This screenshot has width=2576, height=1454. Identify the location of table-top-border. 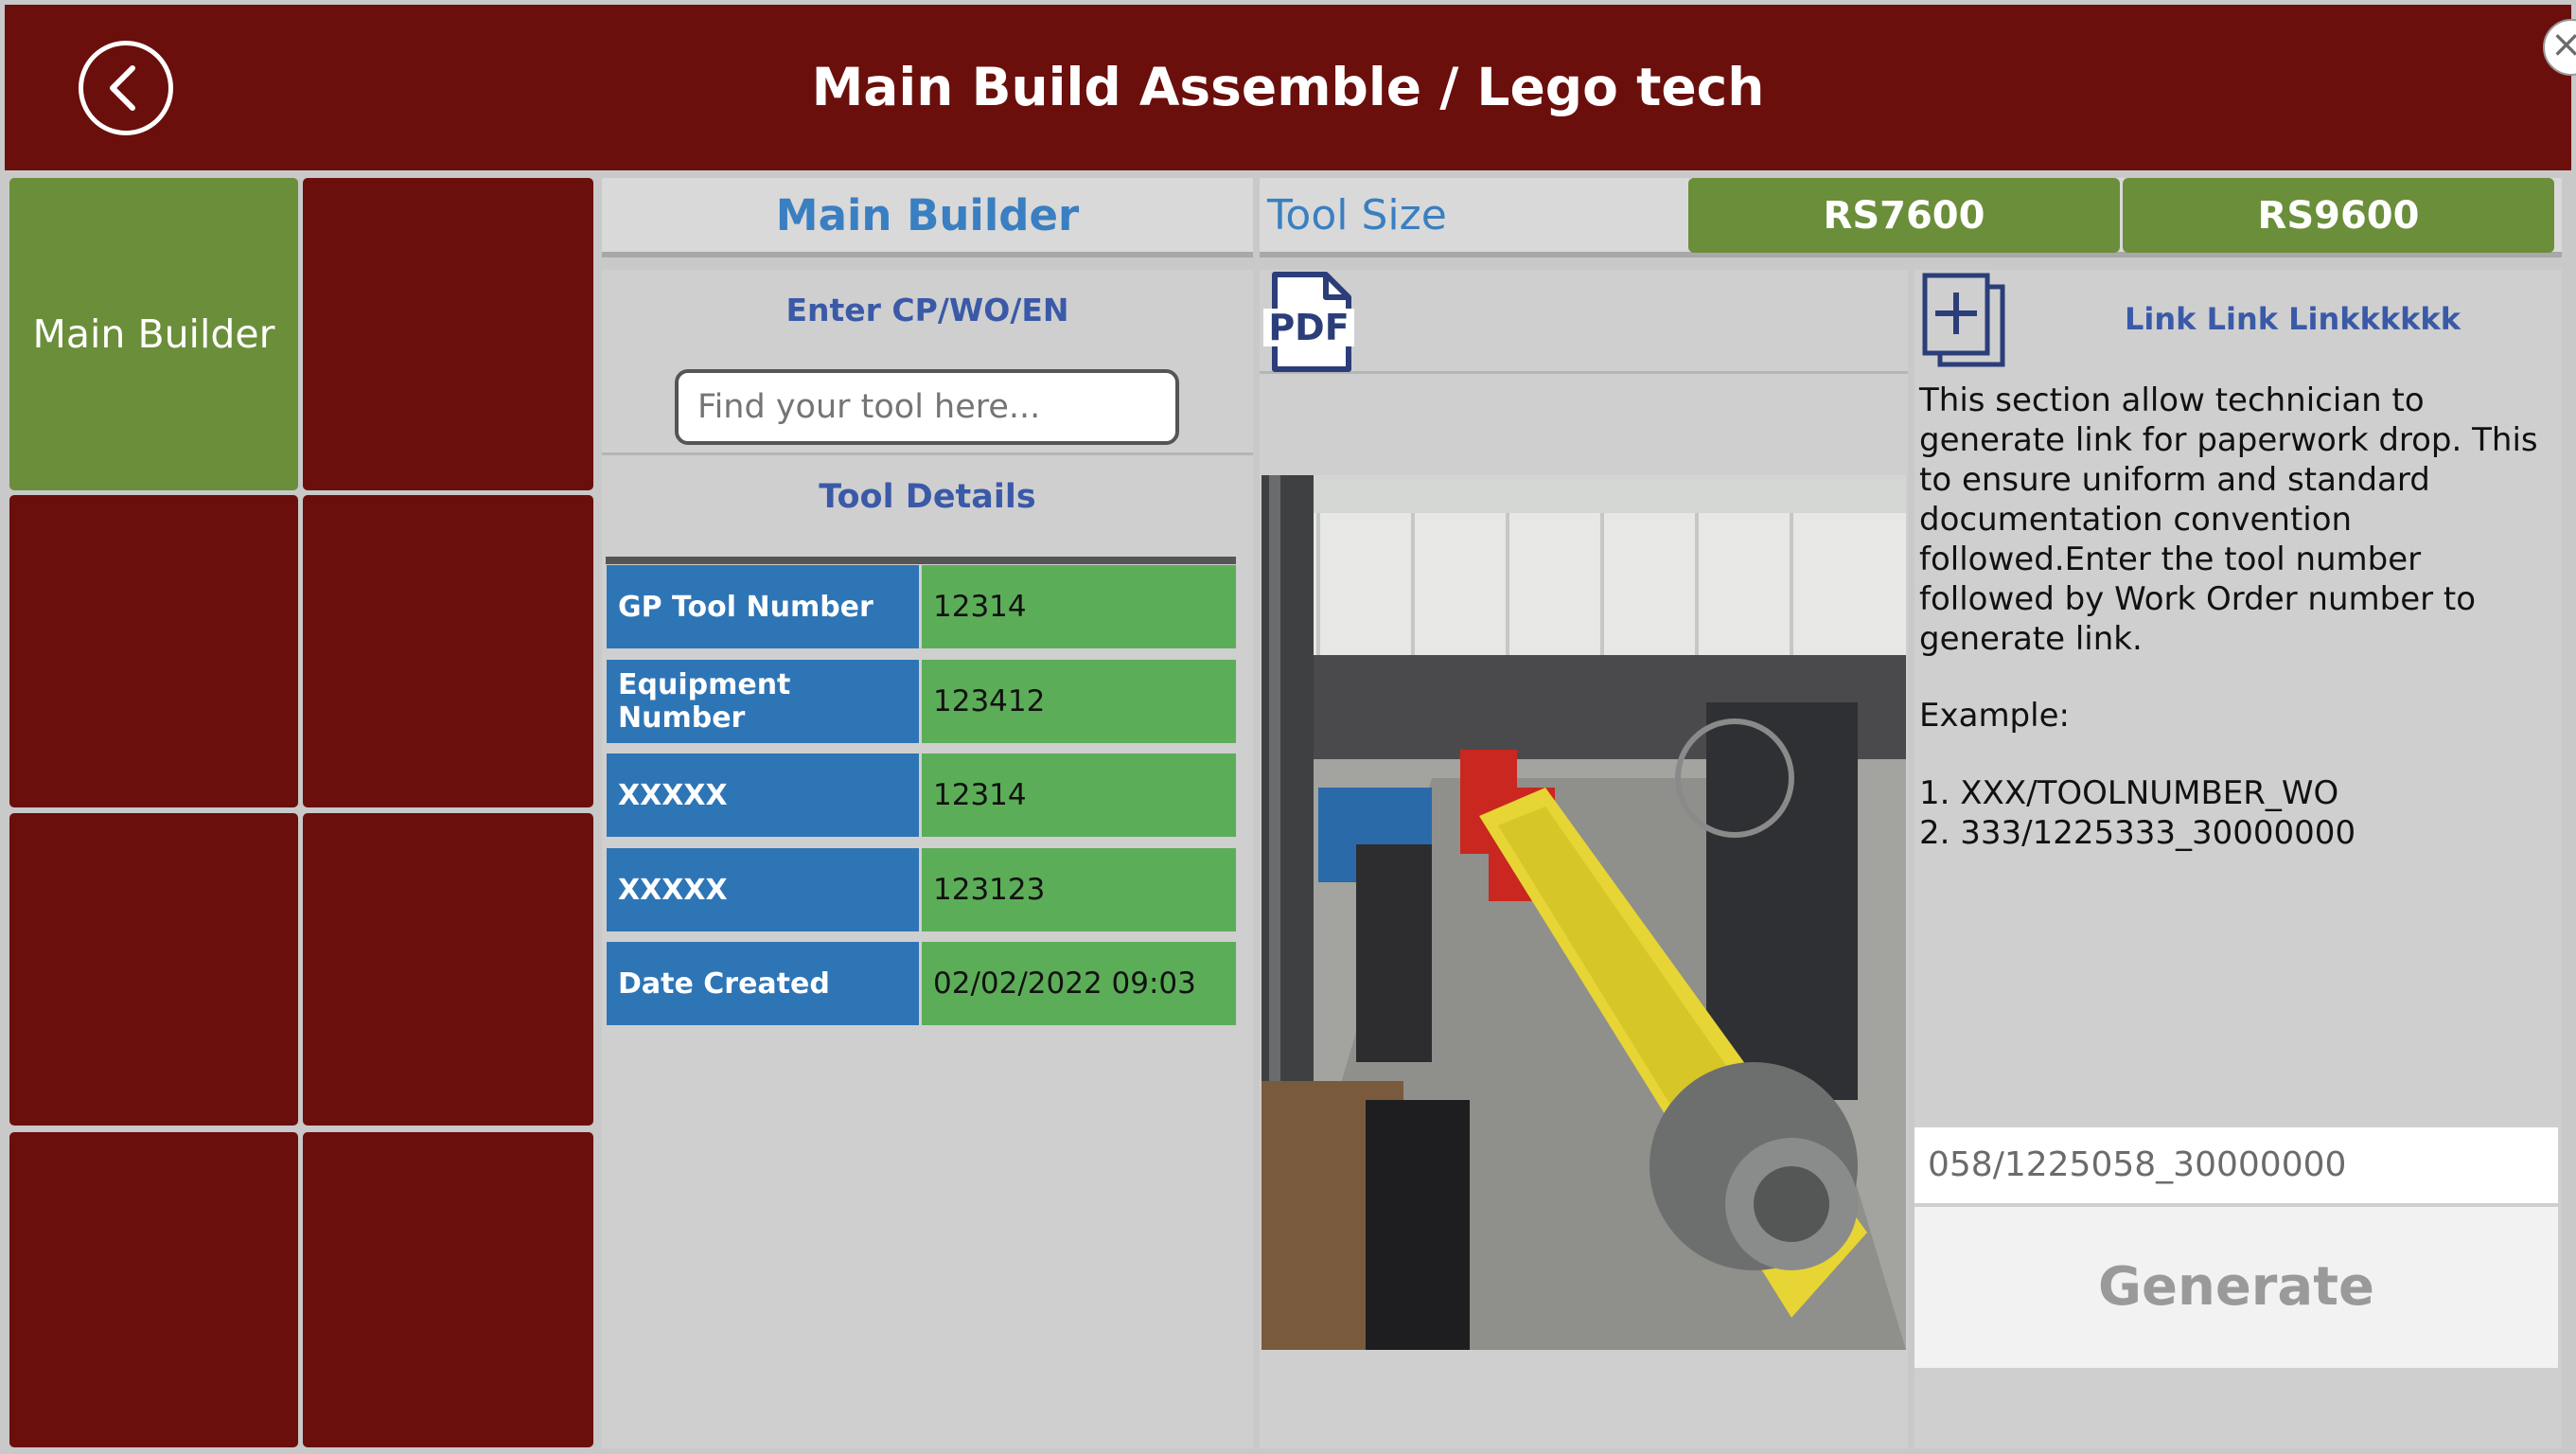
(921, 560).